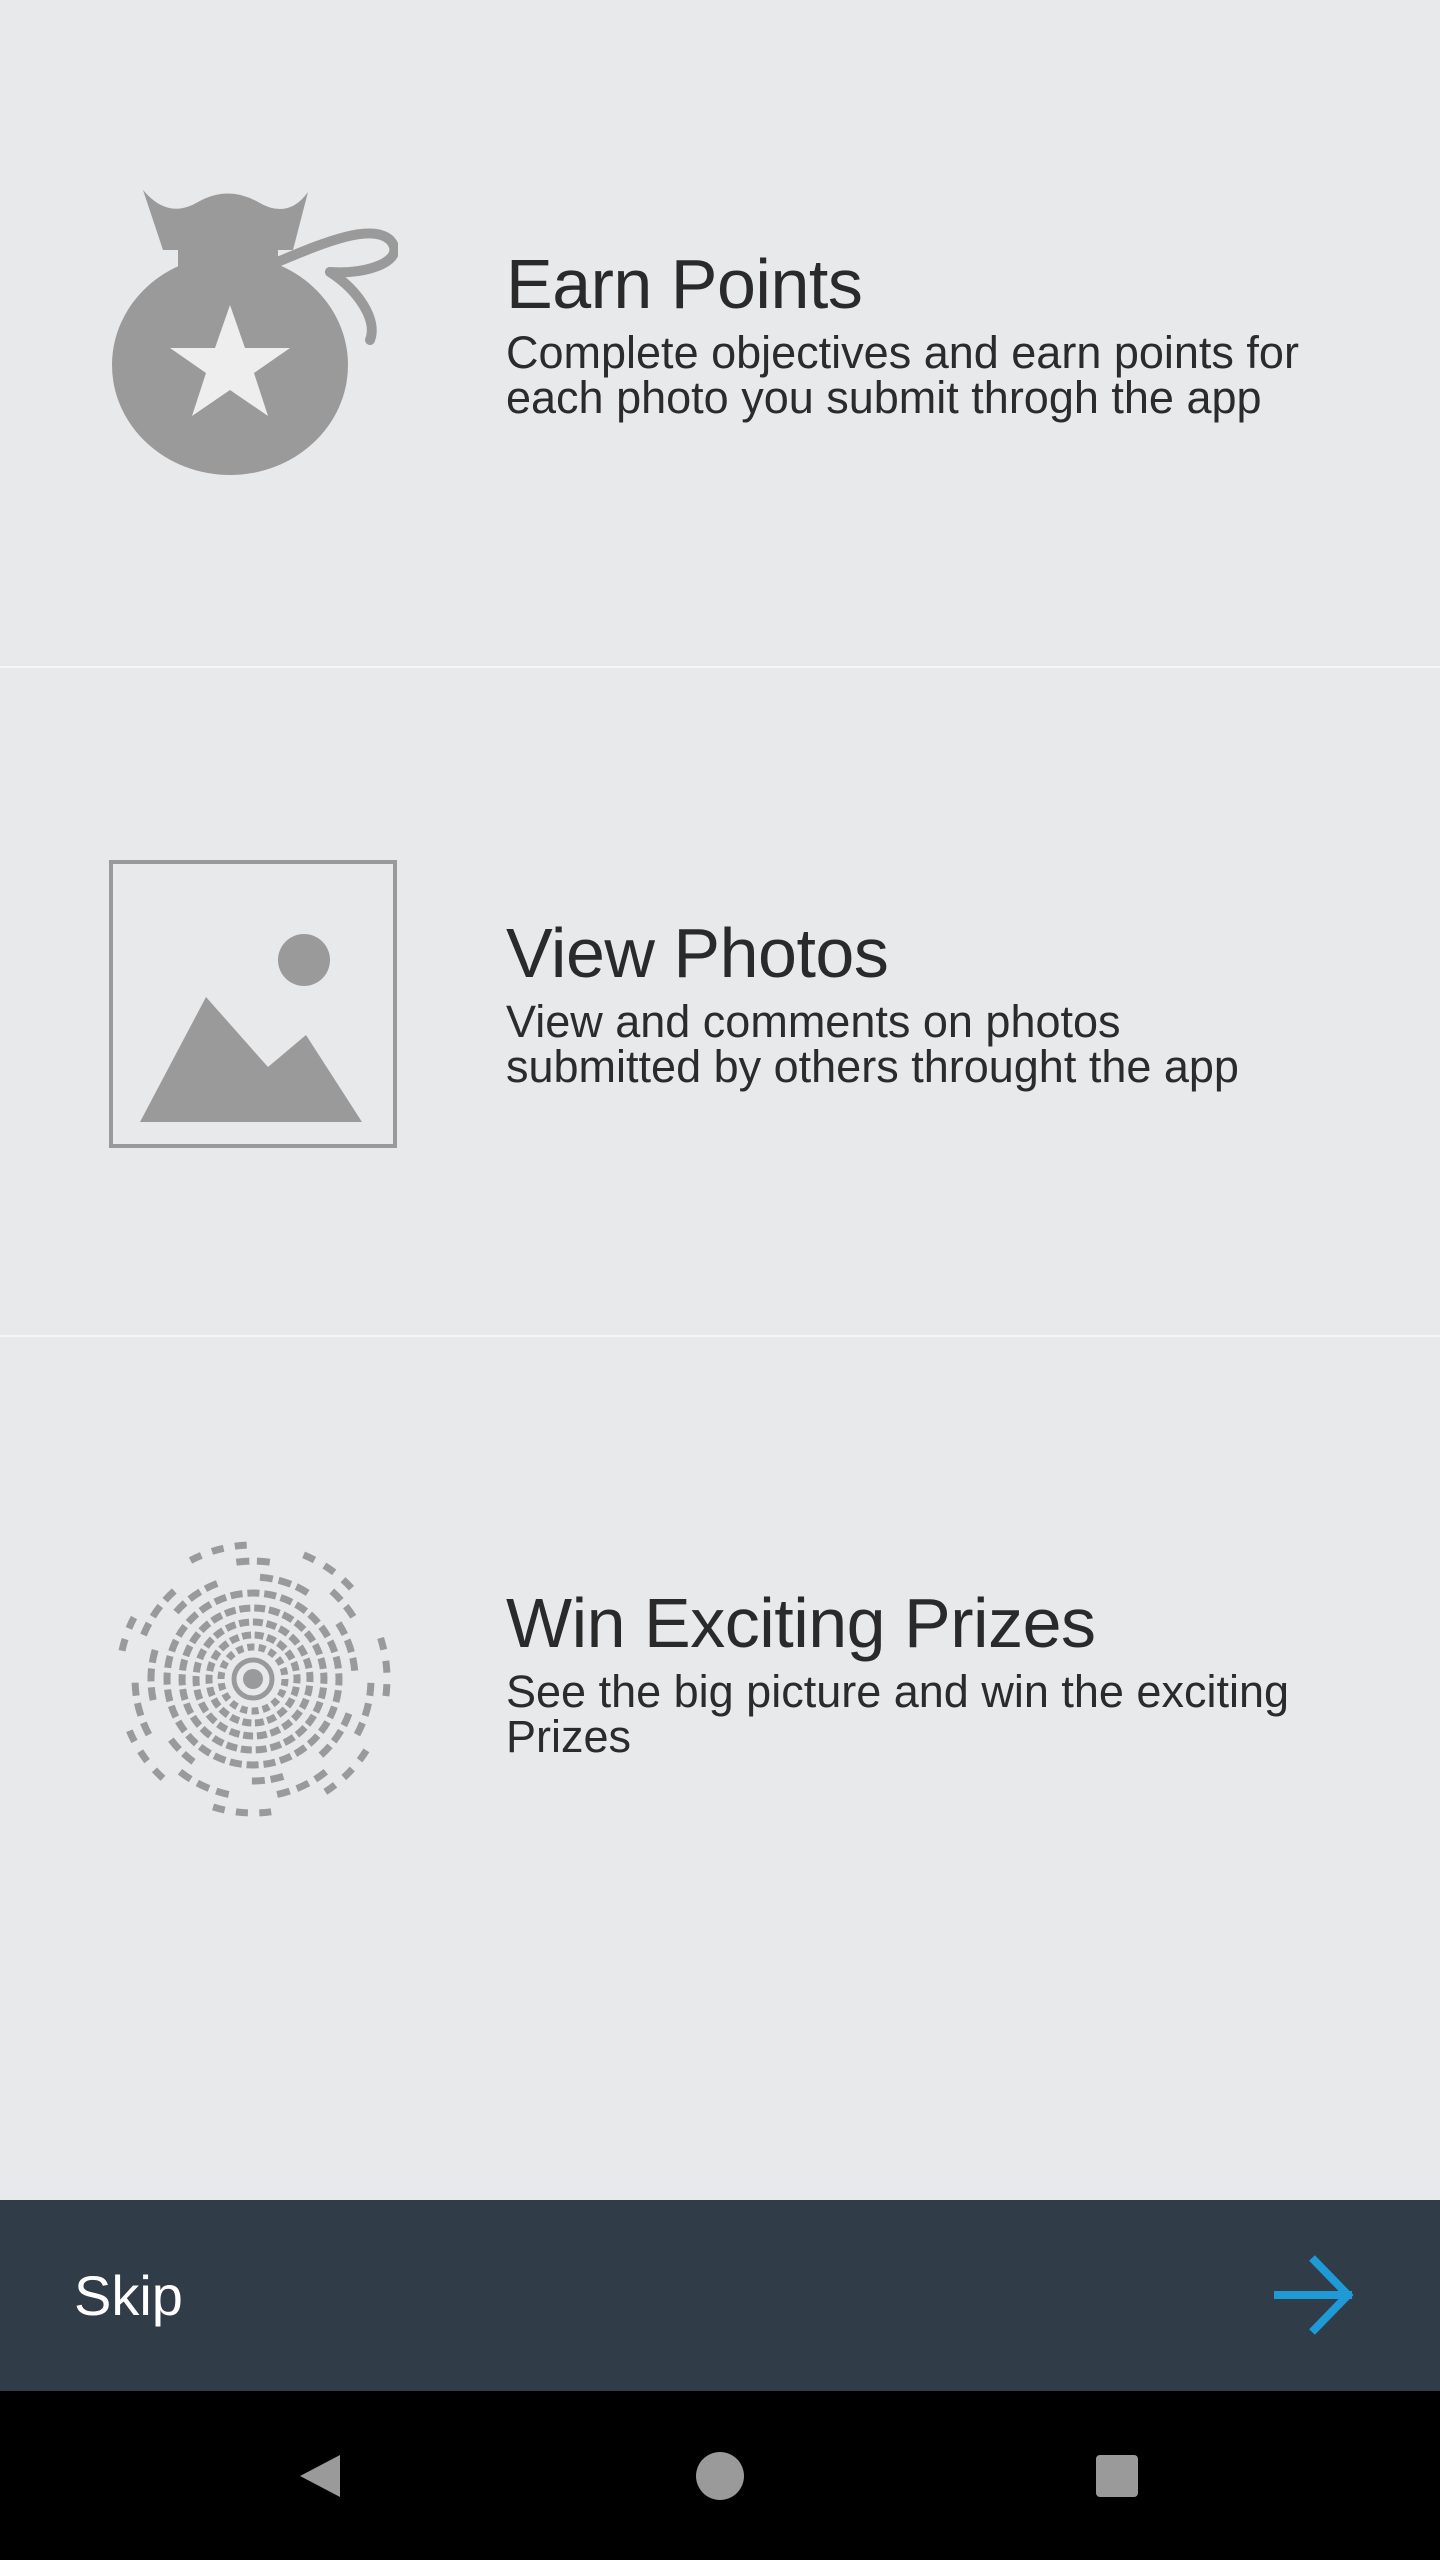  What do you see at coordinates (884, 397) in the screenshot?
I see `description-line: each photo you submit throgh the app` at bounding box center [884, 397].